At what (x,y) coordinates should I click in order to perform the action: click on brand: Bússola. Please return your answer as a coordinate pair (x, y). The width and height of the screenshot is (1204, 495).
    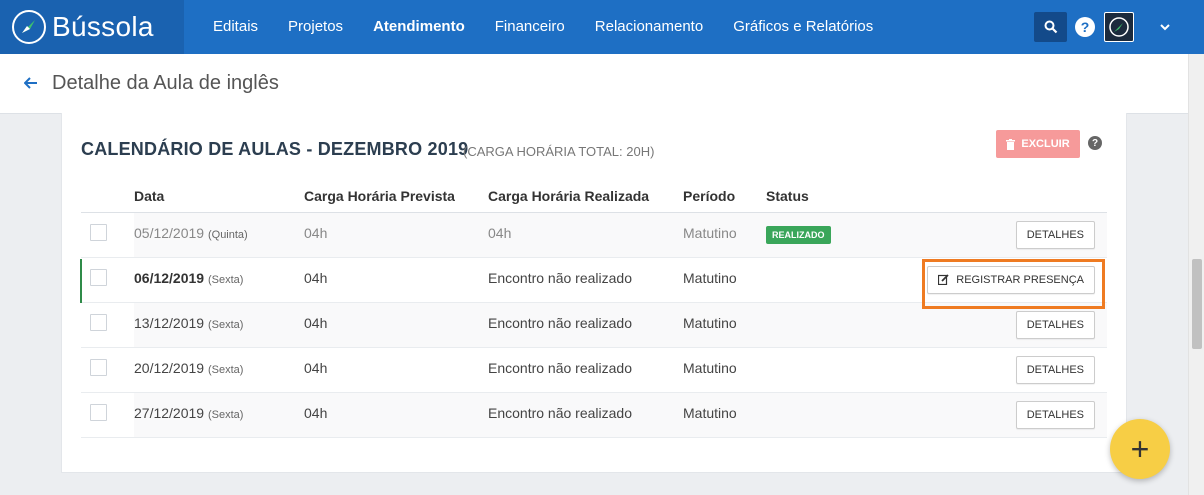
    Looking at the image, I should click on (92, 27).